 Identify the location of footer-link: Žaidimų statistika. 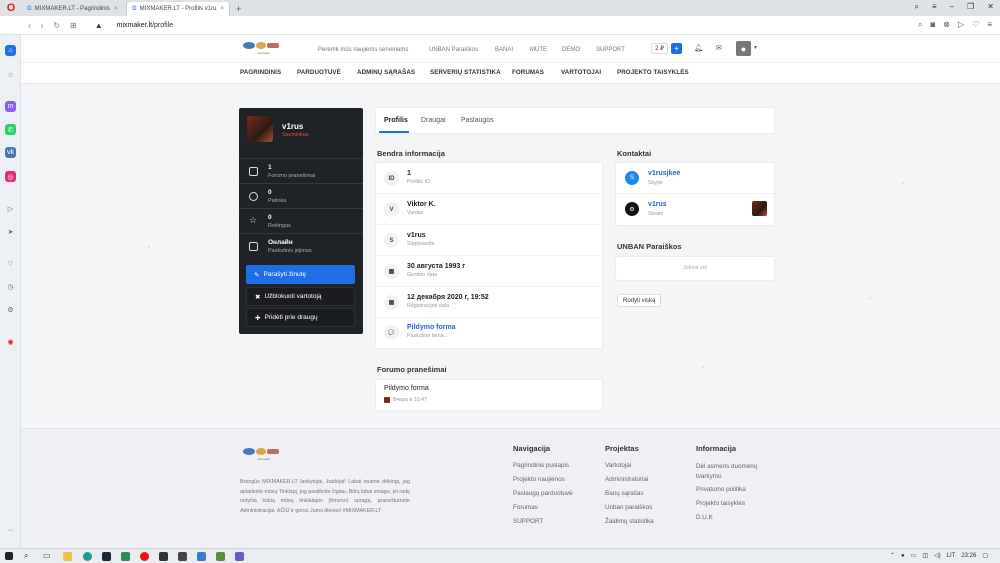
(629, 521).